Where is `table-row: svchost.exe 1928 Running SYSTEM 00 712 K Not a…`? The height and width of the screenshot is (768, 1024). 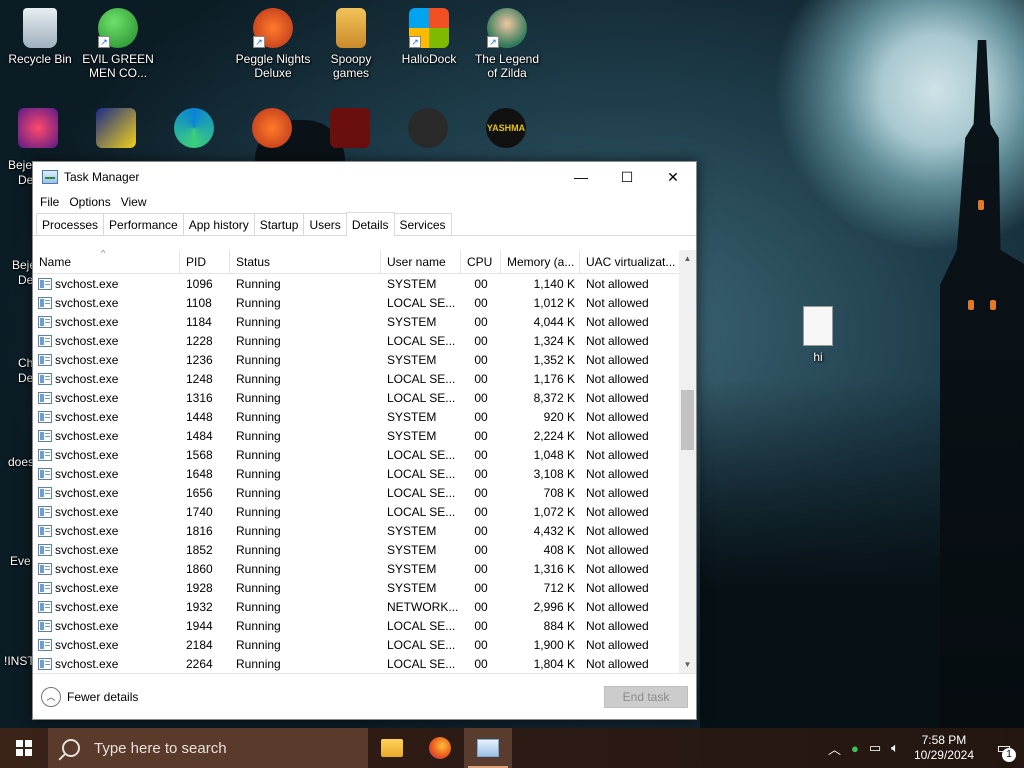 table-row: svchost.exe 1928 Running SYSTEM 00 712 K Not a… is located at coordinates (364, 587).